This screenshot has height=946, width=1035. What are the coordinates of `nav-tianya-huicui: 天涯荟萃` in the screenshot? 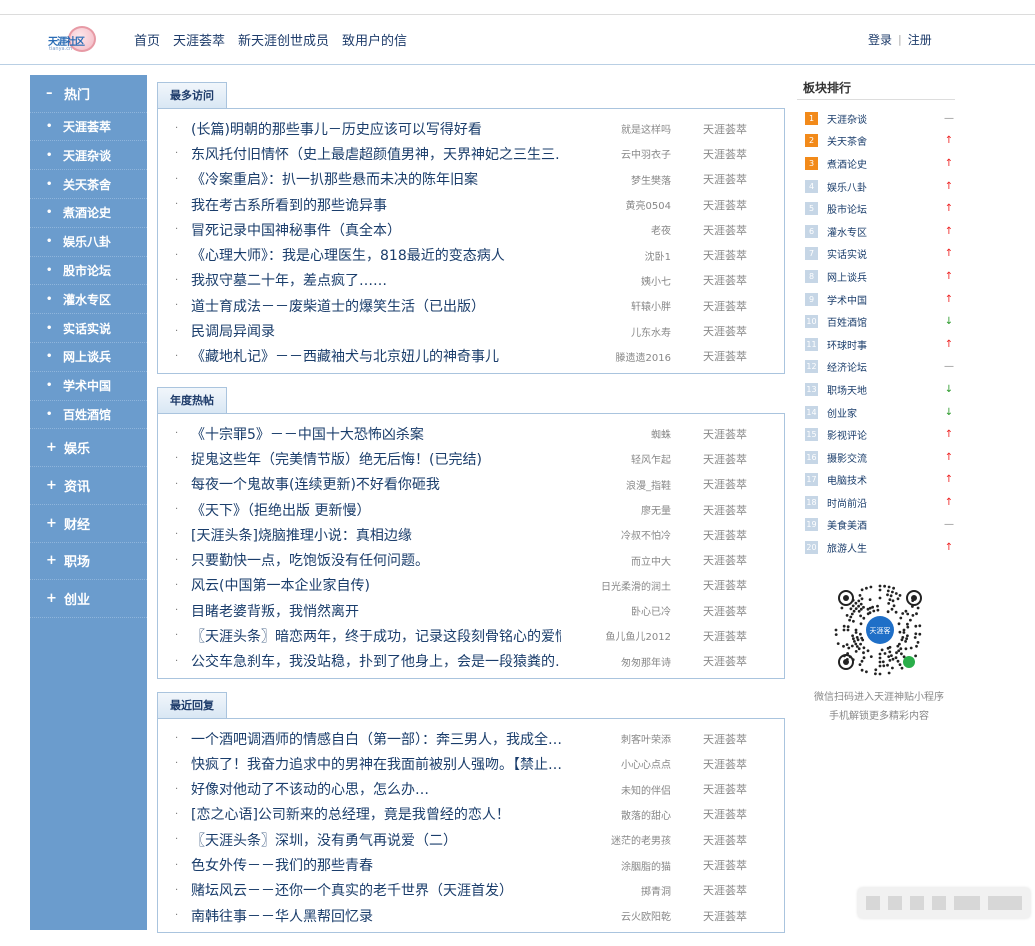 It's located at (199, 39).